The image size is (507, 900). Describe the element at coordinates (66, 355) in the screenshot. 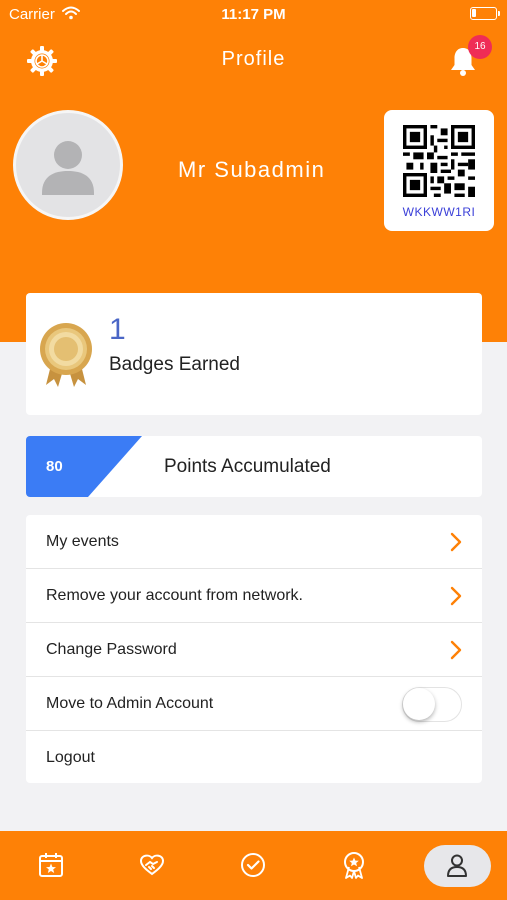

I see `gold-medal-icon` at that location.